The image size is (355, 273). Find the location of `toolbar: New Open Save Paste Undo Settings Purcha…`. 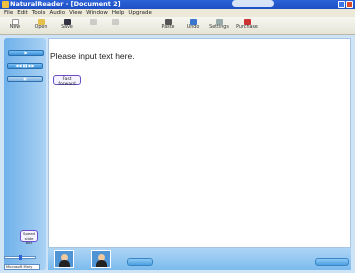

toolbar: New Open Save Paste Undo Settings Purcha… is located at coordinates (177, 26).